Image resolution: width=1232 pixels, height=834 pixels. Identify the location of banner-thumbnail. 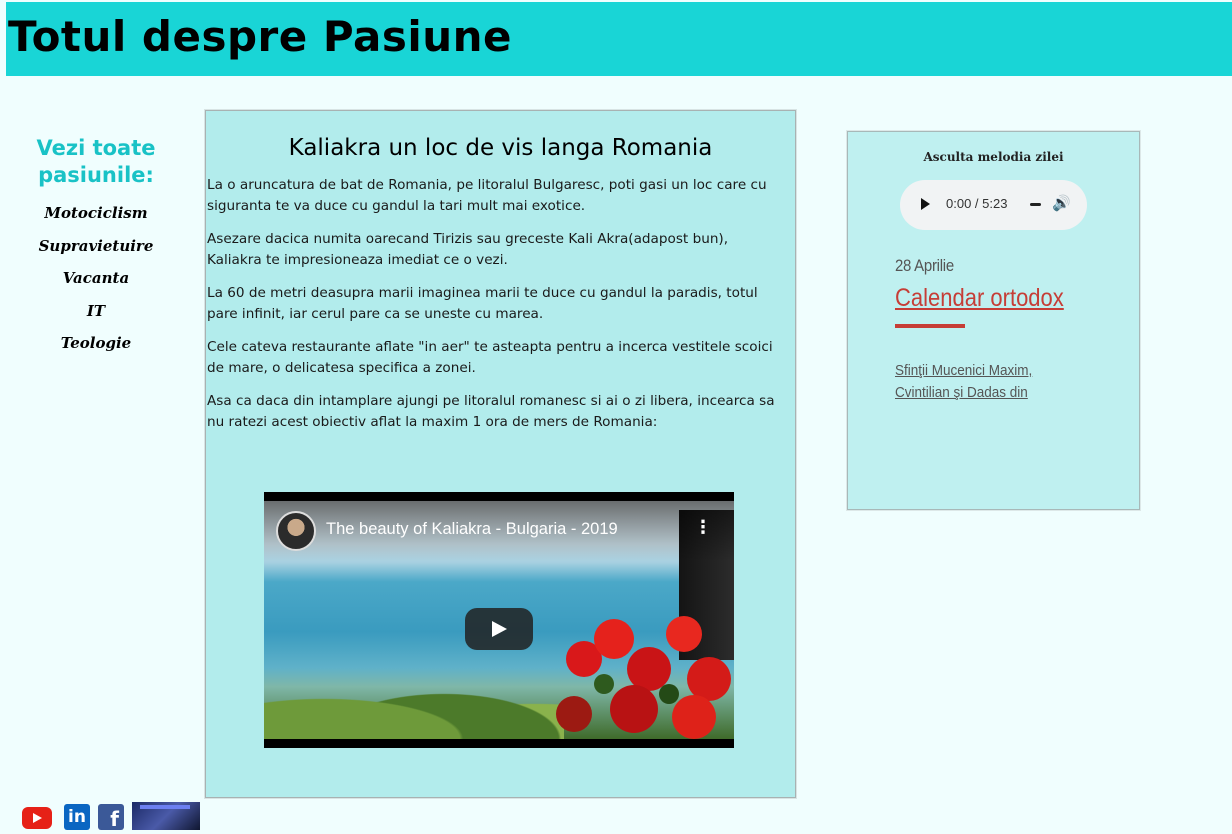
(166, 816).